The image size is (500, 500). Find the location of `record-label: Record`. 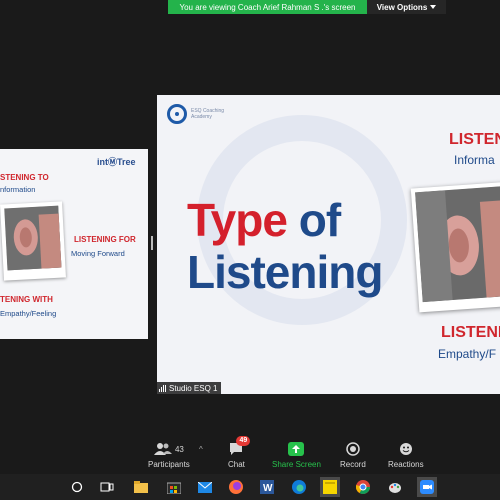

record-label: Record is located at coordinates (353, 464).